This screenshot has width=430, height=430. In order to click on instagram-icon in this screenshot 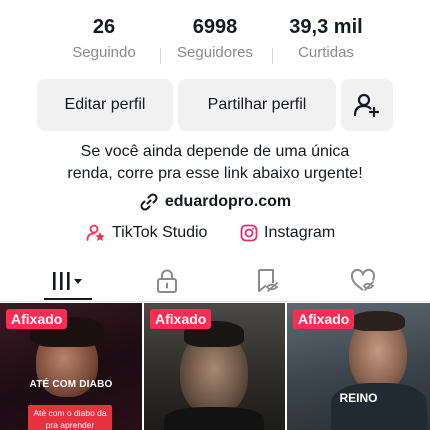, I will do `click(249, 233)`.